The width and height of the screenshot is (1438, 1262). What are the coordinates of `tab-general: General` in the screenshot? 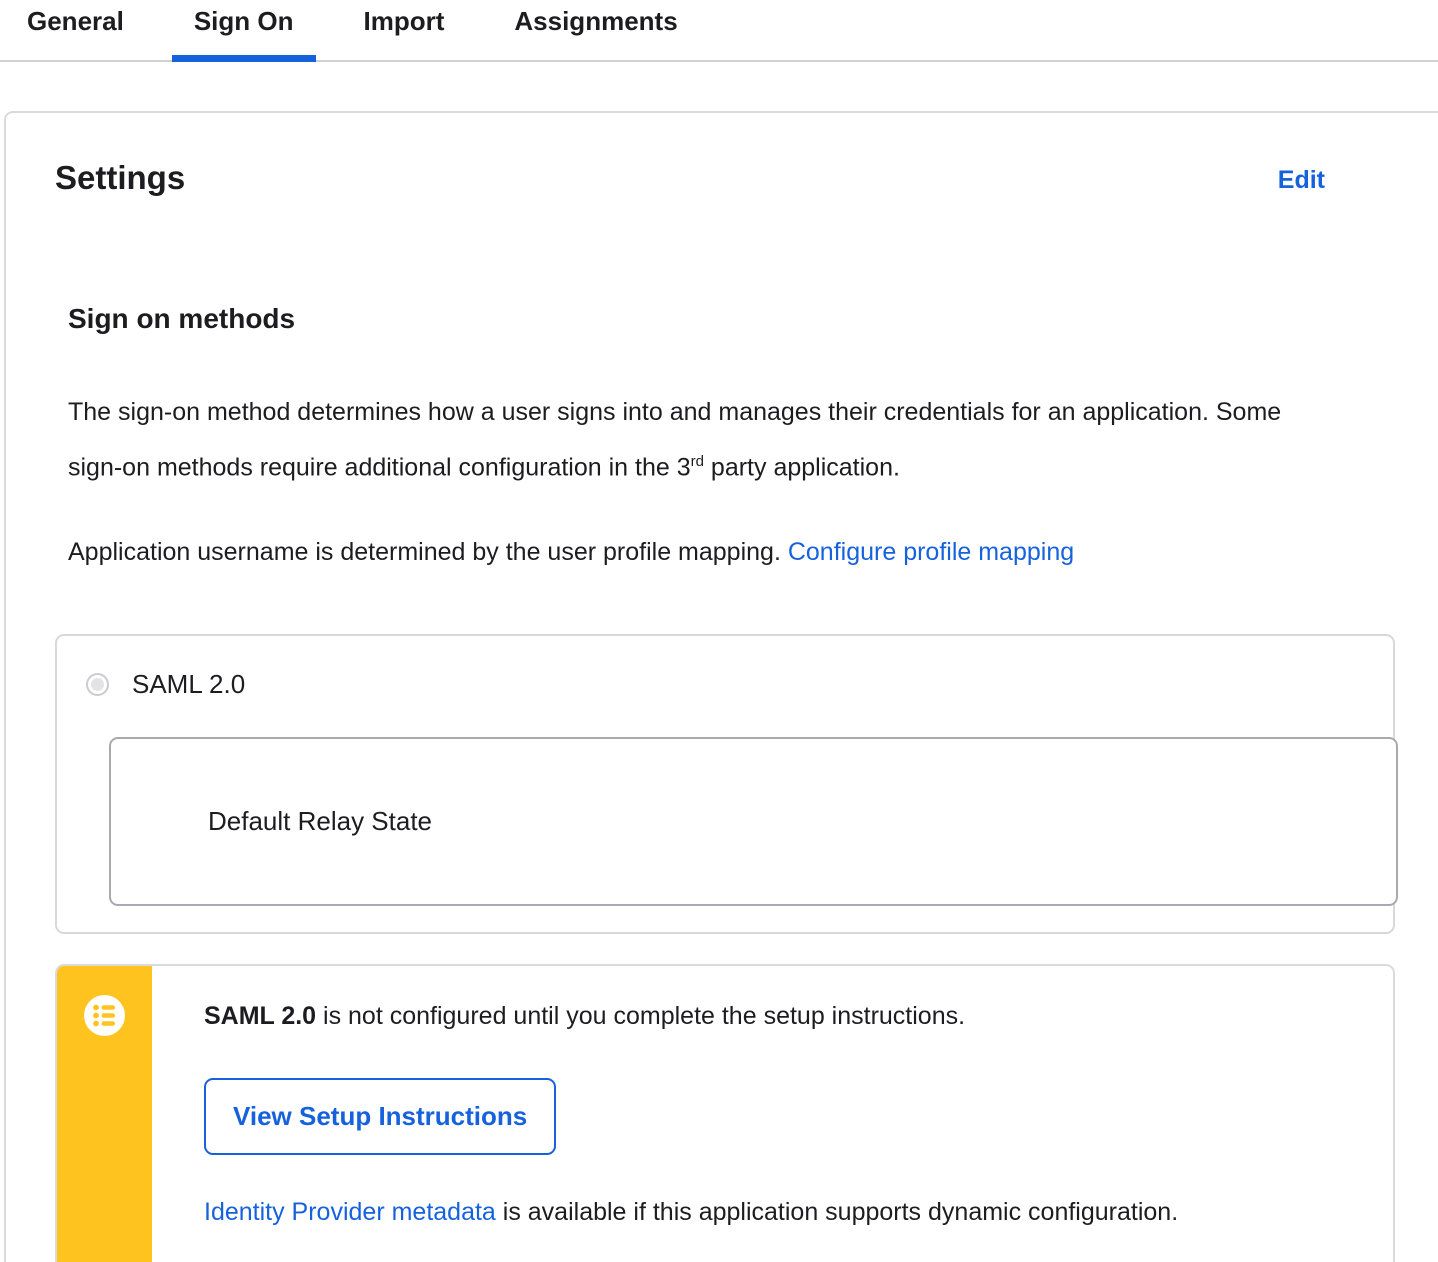 It's located at (75, 30).